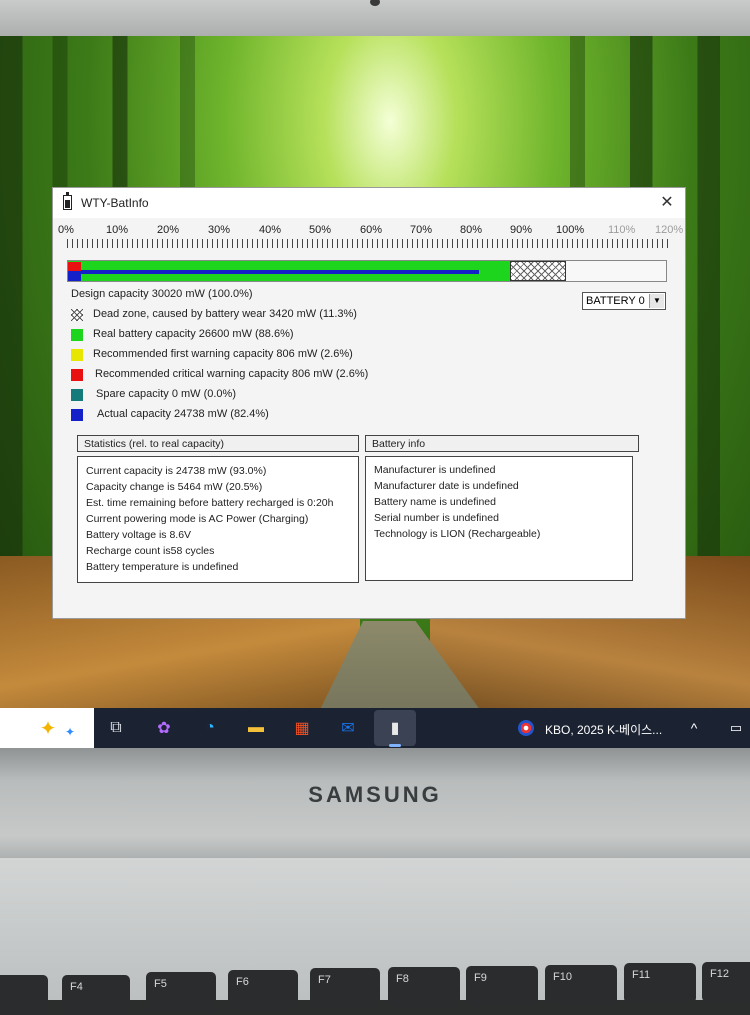 The height and width of the screenshot is (1015, 750). Describe the element at coordinates (369, 243) in the screenshot. I see `ruler-tick-marks` at that location.